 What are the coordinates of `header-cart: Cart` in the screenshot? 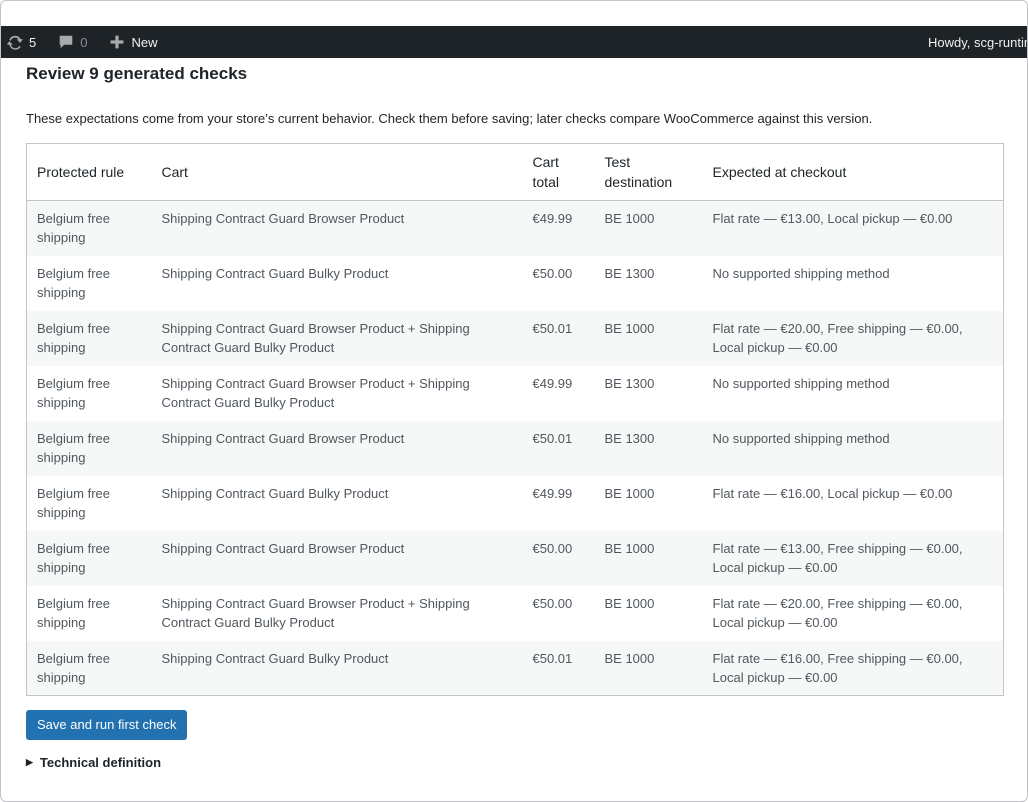 It's located at (337, 172).